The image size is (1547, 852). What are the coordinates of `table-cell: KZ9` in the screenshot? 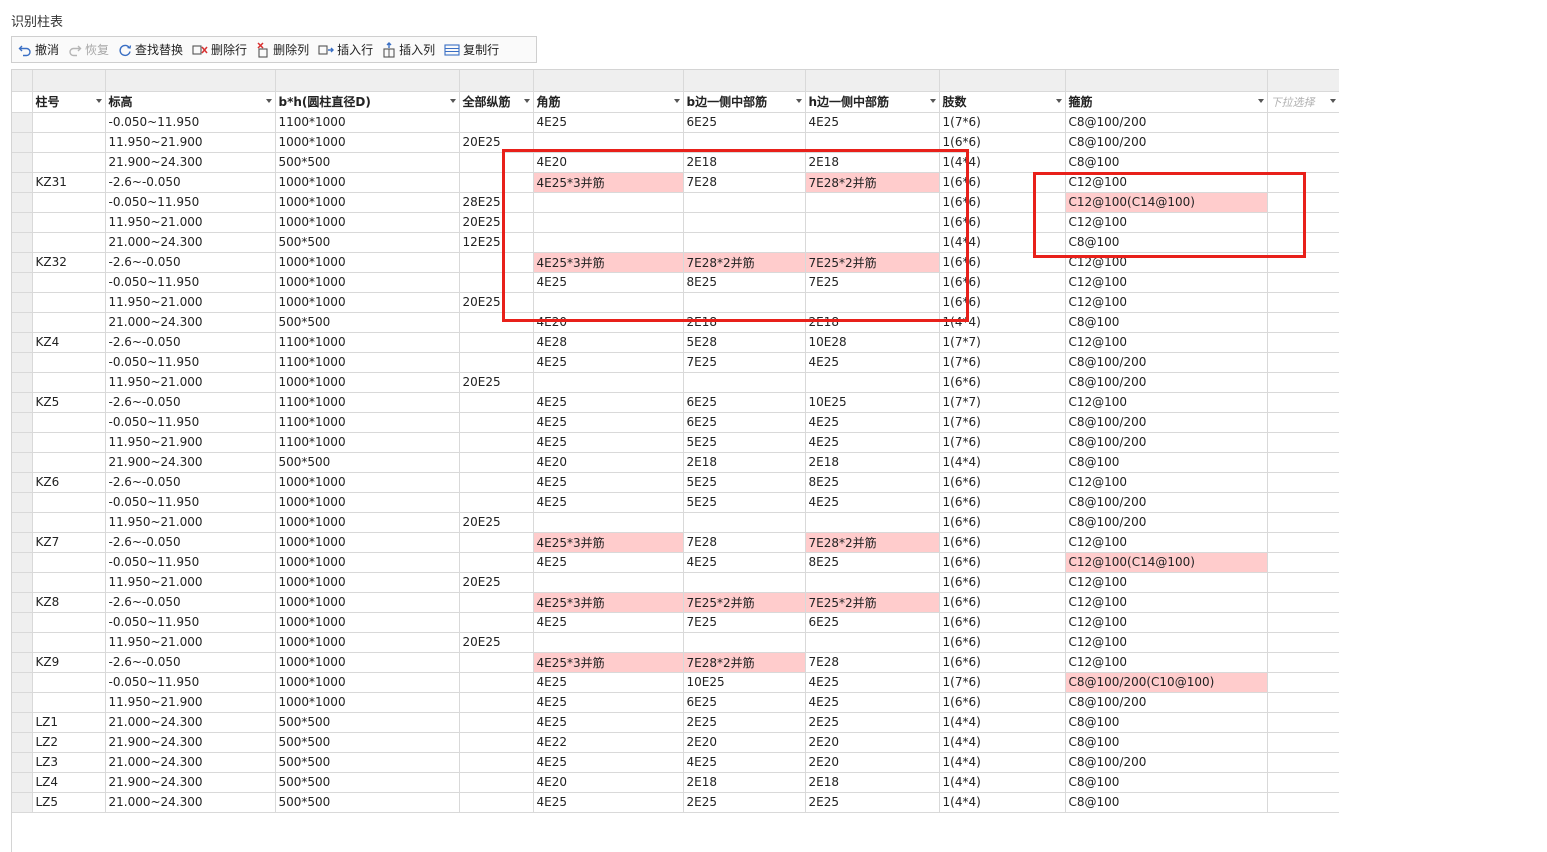 It's located at (69, 662).